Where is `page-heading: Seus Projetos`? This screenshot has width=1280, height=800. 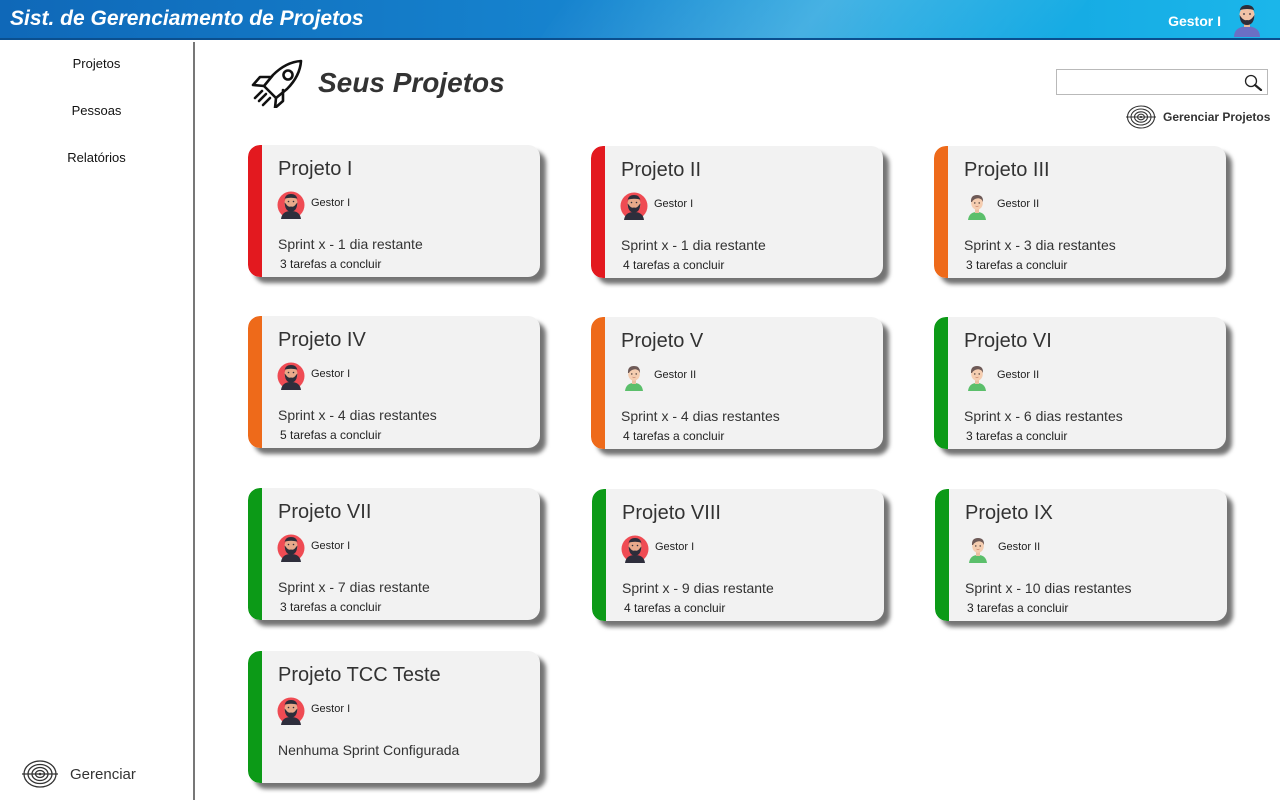 page-heading: Seus Projetos is located at coordinates (377, 83).